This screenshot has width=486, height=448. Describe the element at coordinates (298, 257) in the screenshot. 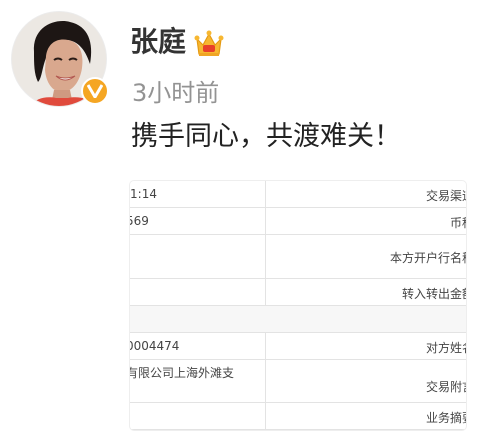

I see `table-row: 本方开户行名称` at that location.